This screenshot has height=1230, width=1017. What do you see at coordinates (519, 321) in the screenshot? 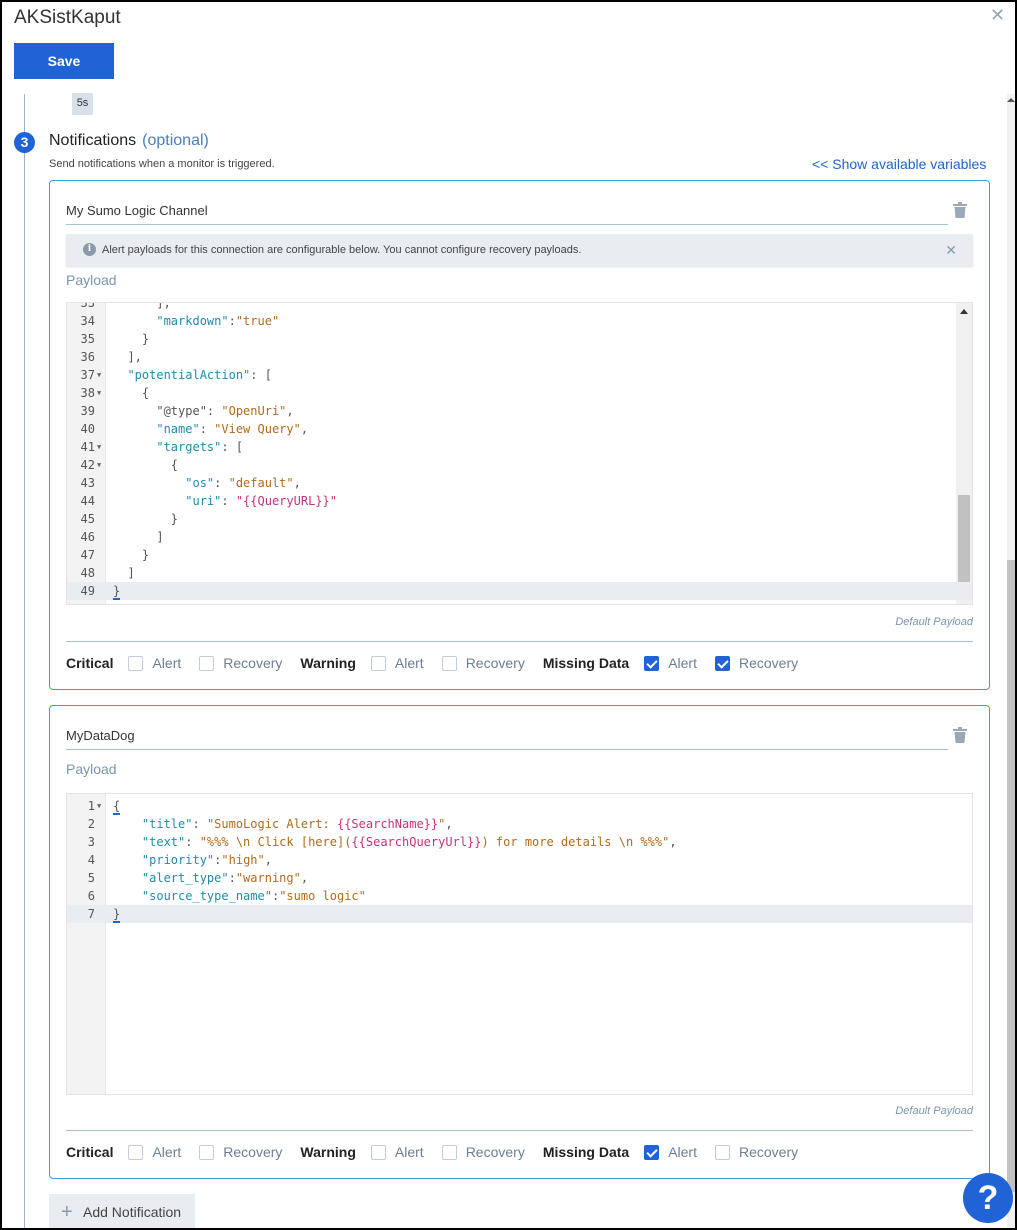
I see `code-line: 34 "markdown":"true"` at bounding box center [519, 321].